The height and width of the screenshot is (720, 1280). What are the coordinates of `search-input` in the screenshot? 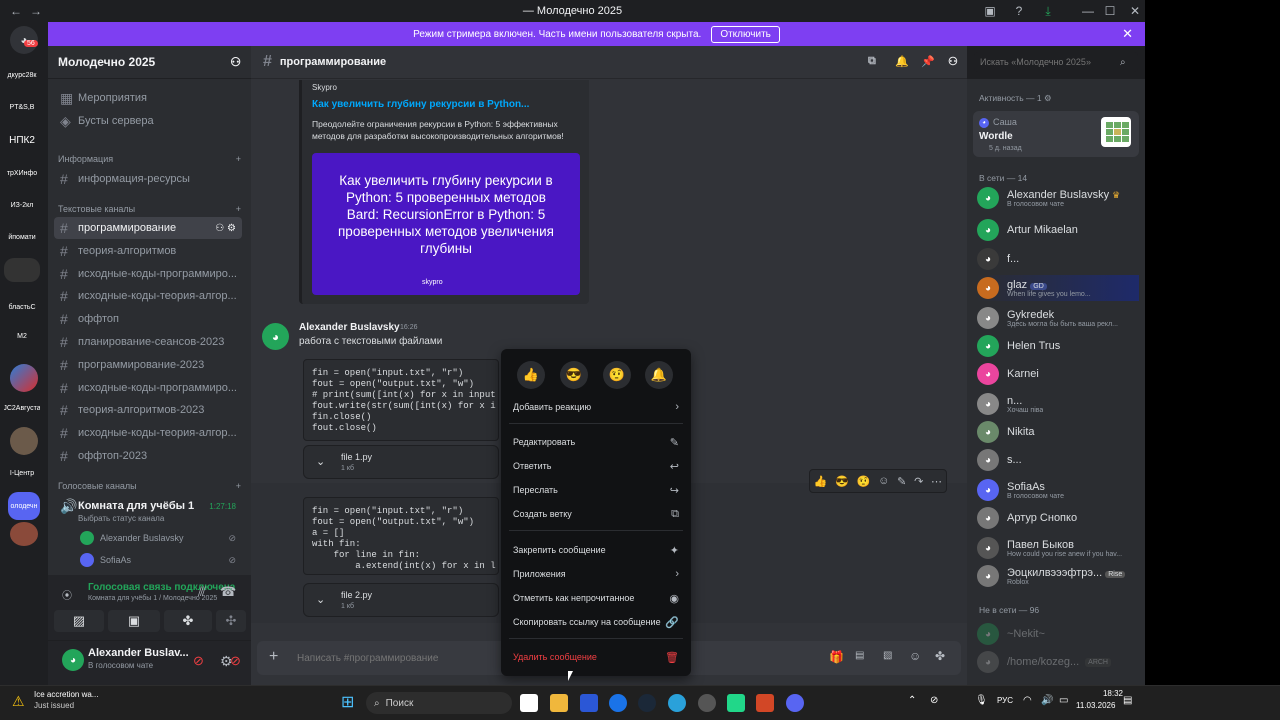 It's located at (1050, 62).